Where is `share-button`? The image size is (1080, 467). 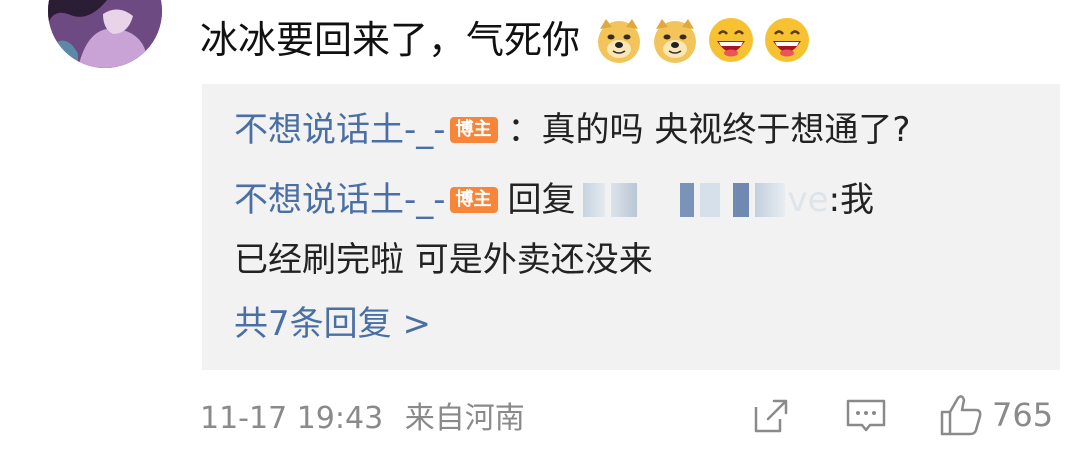
share-button is located at coordinates (770, 415).